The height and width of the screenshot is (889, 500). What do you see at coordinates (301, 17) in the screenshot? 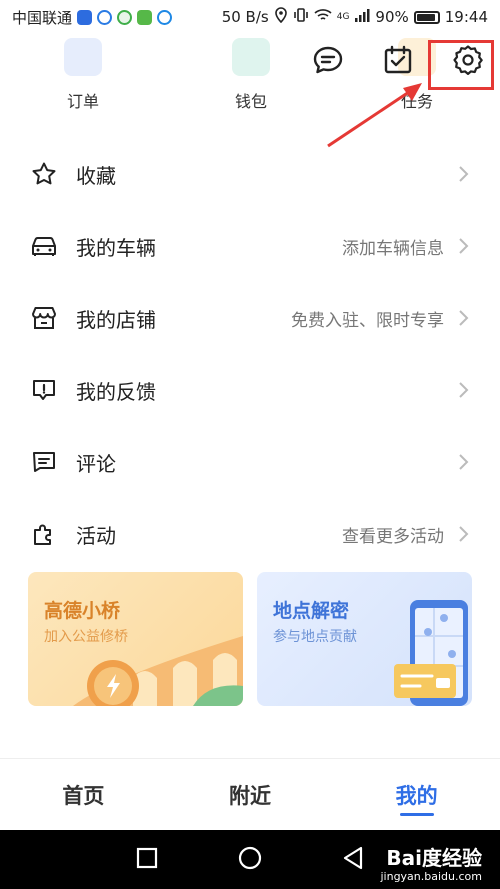
I see `vibrate-icon` at bounding box center [301, 17].